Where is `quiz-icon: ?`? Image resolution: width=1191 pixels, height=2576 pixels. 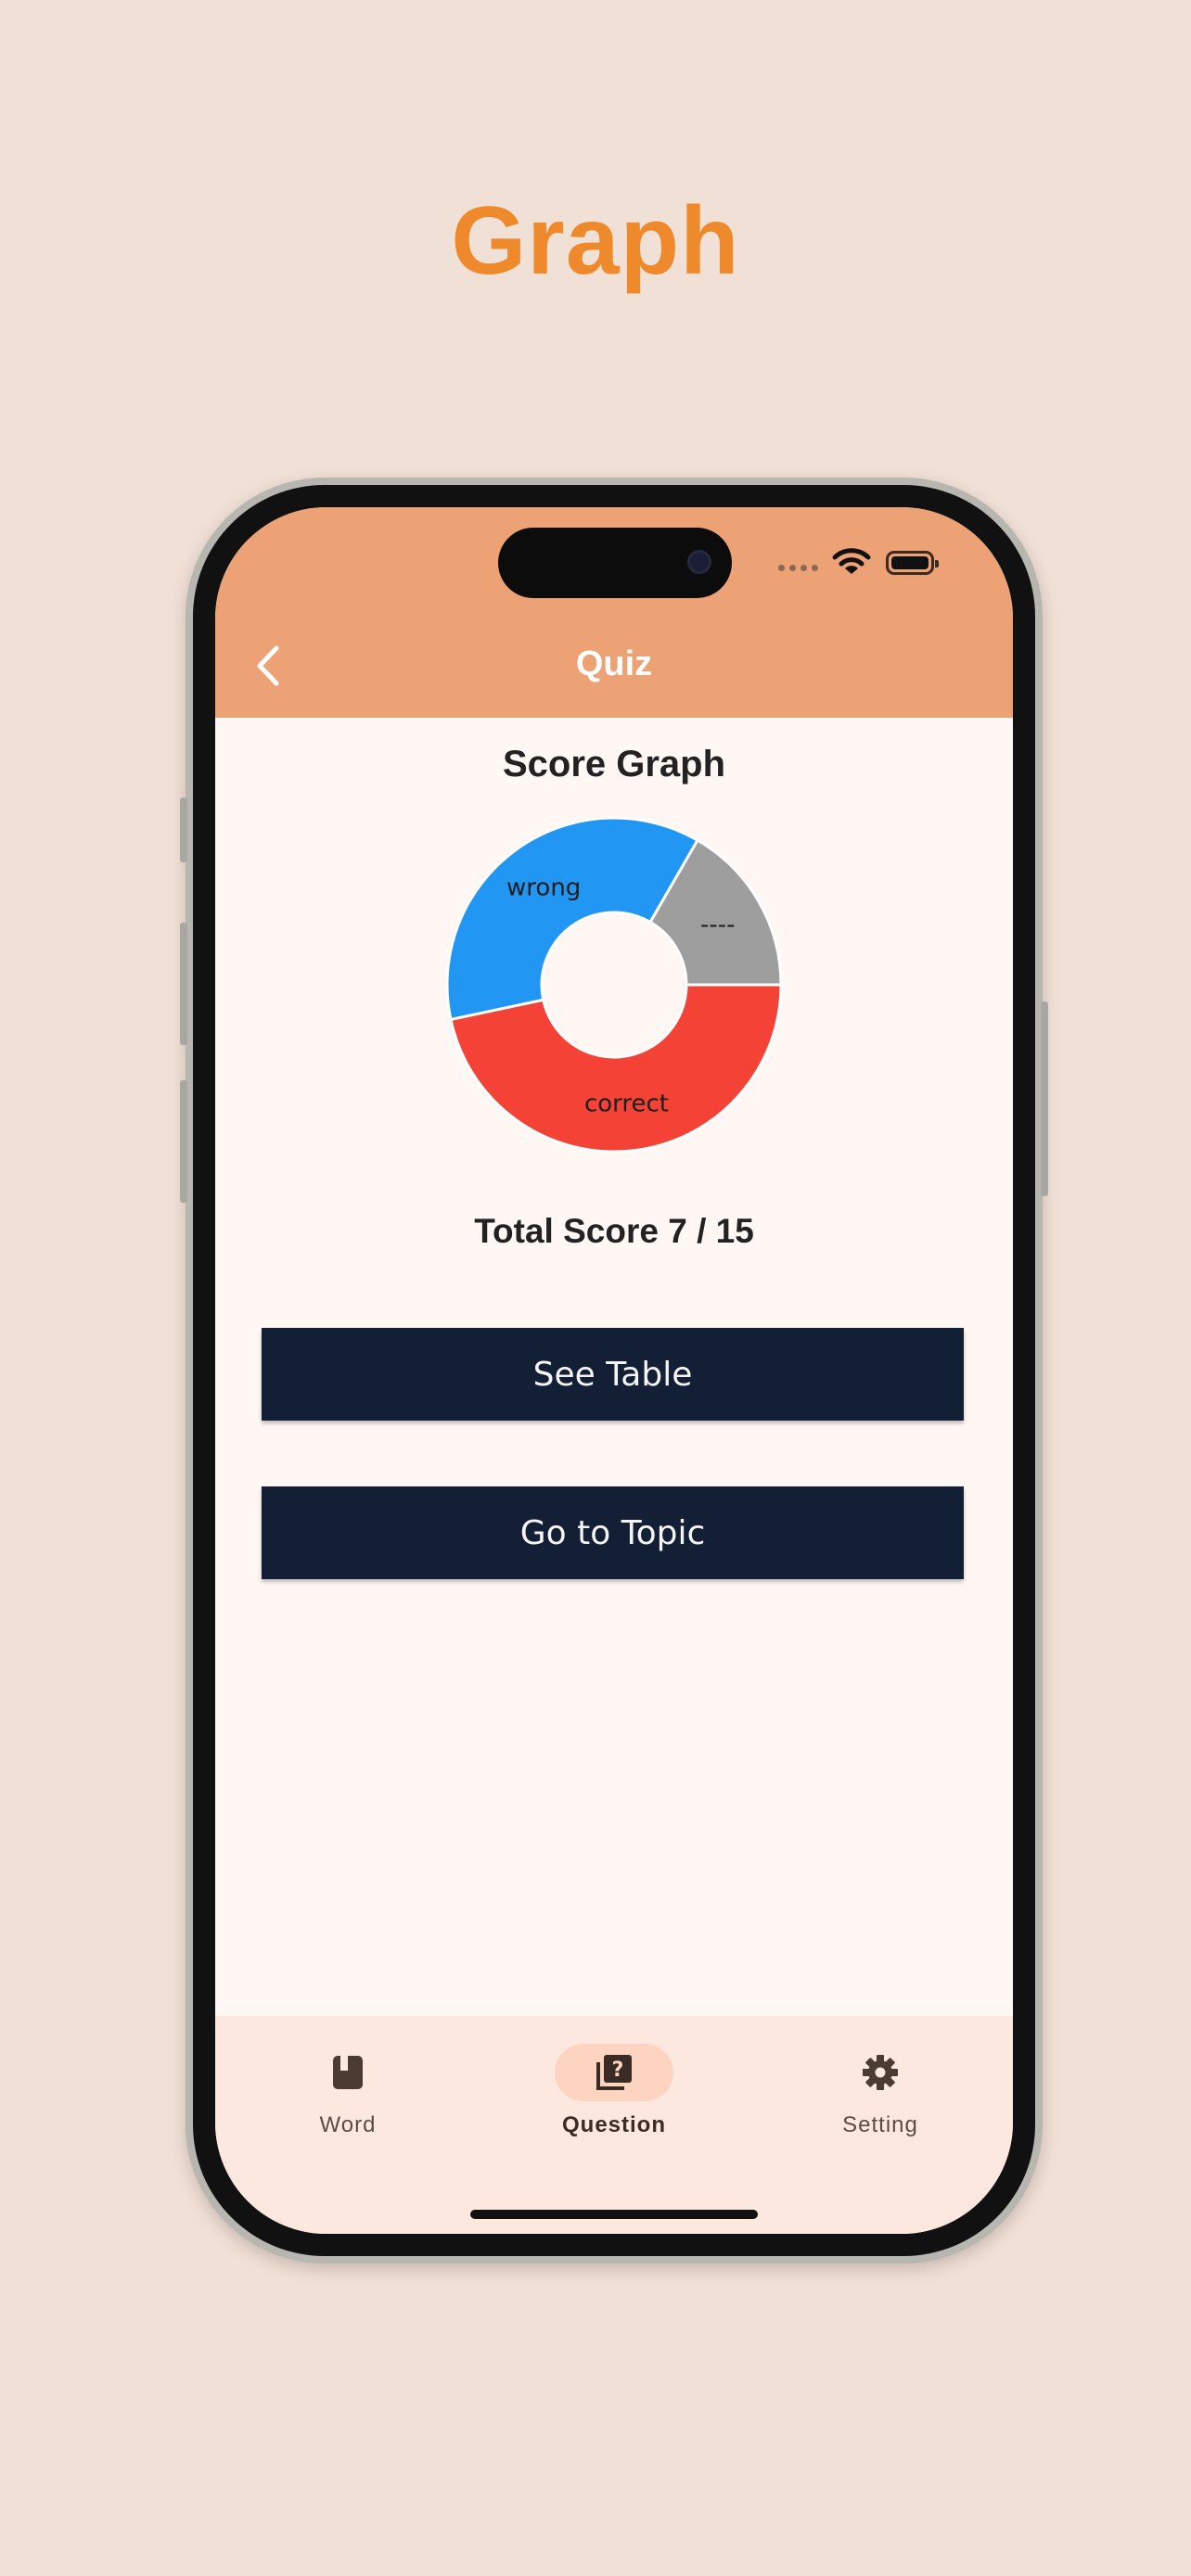
quiz-icon: ? is located at coordinates (614, 2072).